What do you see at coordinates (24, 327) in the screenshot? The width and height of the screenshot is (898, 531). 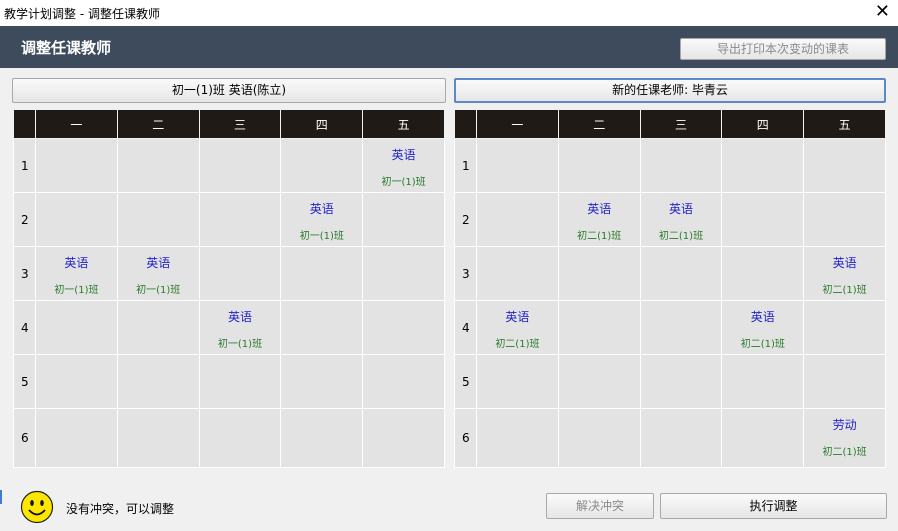 I see `left-period-label: 4` at bounding box center [24, 327].